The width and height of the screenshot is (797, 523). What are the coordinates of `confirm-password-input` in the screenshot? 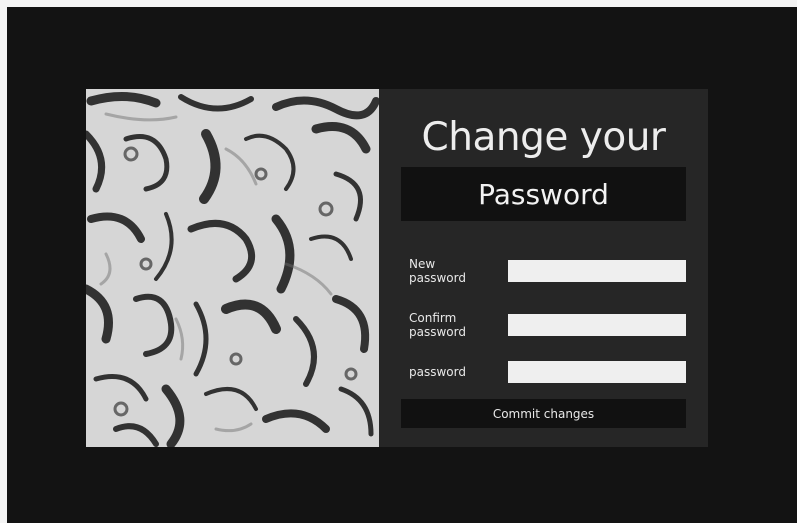 It's located at (597, 325).